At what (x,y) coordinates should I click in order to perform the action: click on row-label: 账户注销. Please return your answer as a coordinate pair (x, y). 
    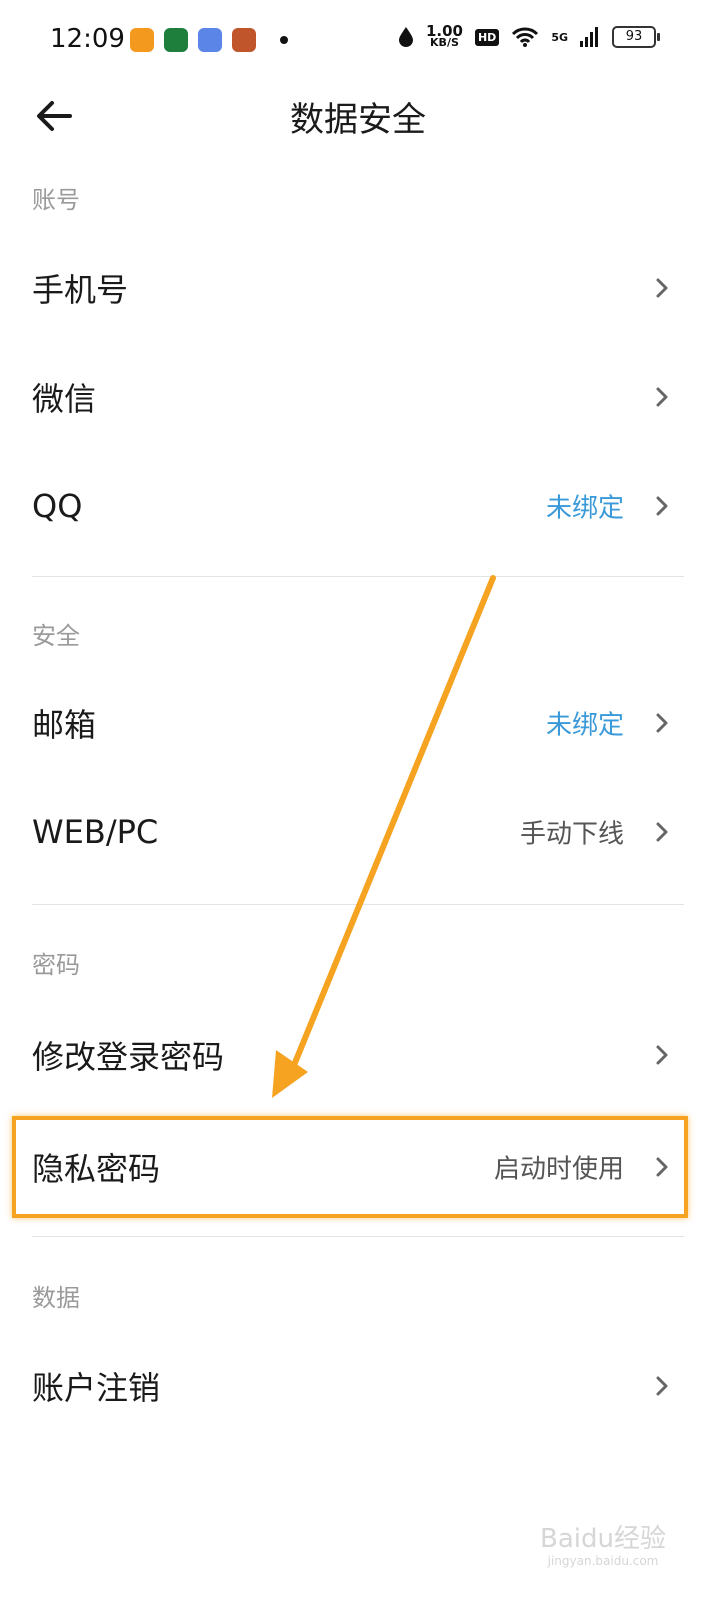
    Looking at the image, I should click on (96, 1388).